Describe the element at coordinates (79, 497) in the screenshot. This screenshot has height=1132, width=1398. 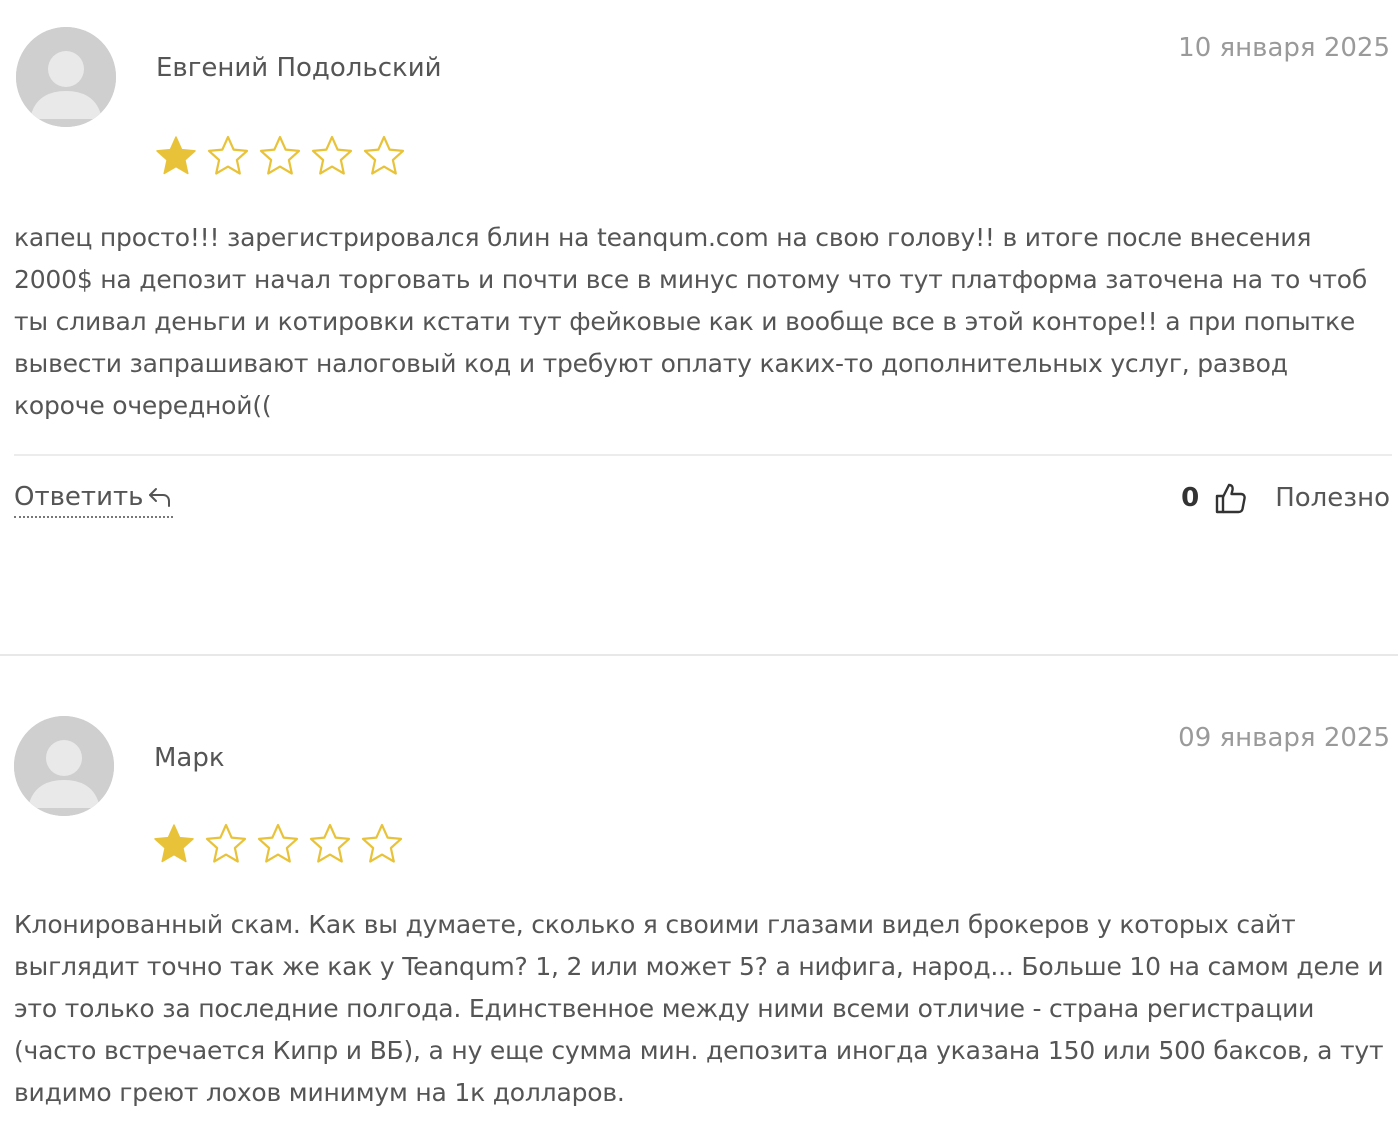
I see `reply-label: Ответить` at that location.